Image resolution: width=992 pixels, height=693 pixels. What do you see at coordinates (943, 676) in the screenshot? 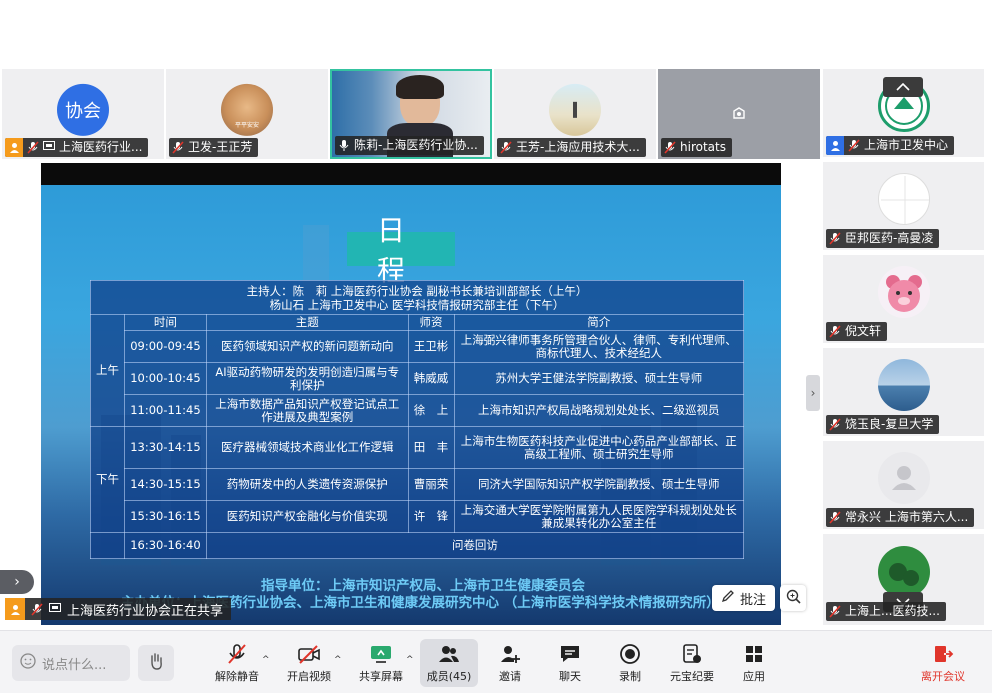
I see `leave-meeting-label: 离开会议` at bounding box center [943, 676].